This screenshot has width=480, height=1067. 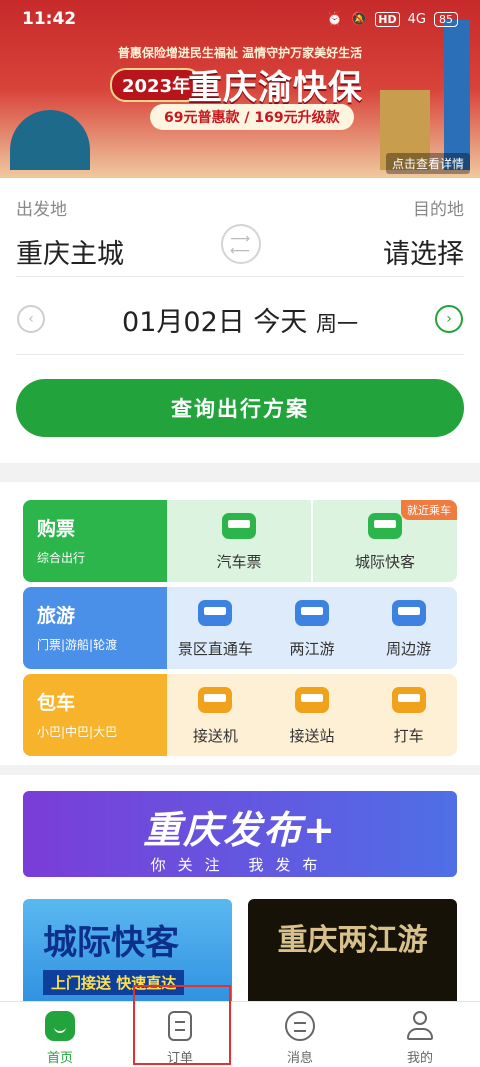 I want to click on promo-banner: 重庆发布+ 你关注 我发布, so click(x=240, y=834).